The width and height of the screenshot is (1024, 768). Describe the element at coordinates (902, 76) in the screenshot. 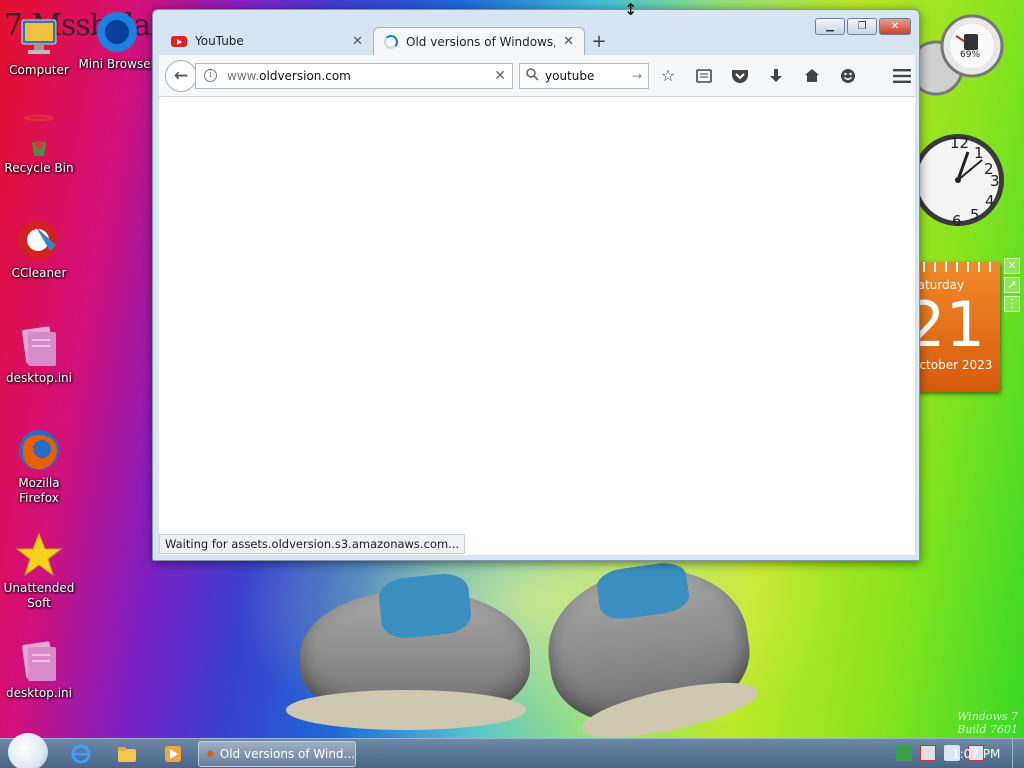

I see `hamburger-menu-icon` at that location.